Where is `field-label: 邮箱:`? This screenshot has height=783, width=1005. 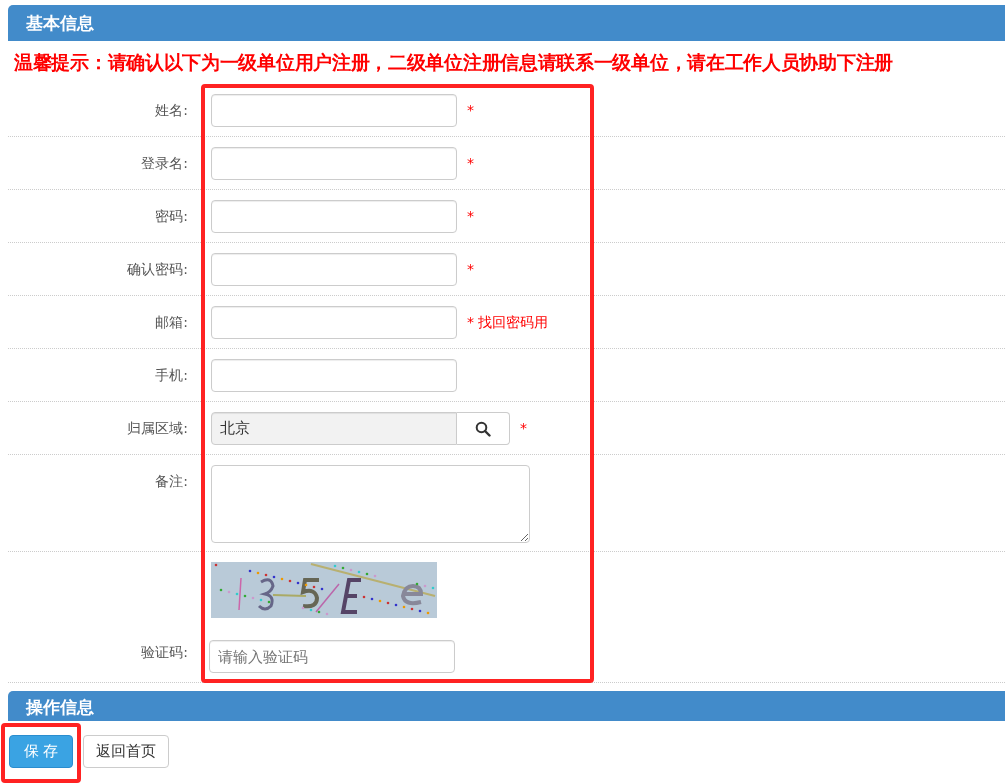
field-label: 邮箱: is located at coordinates (171, 322).